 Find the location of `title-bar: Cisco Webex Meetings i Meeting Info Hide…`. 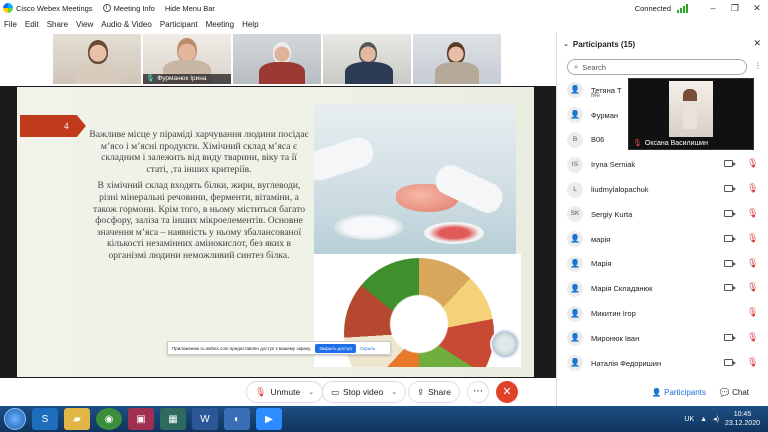

title-bar: Cisco Webex Meetings i Meeting Info Hide… is located at coordinates (384, 8).